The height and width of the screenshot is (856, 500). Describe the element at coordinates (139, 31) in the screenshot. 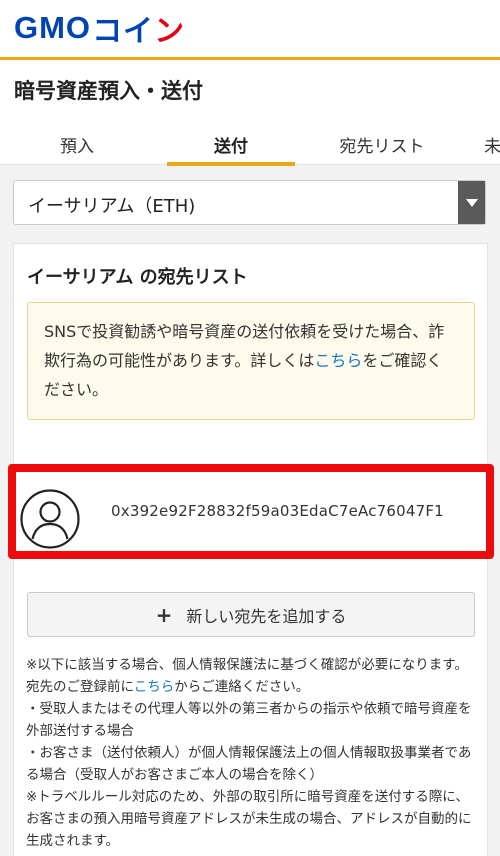

I see `logo-coin-text: コイン` at that location.